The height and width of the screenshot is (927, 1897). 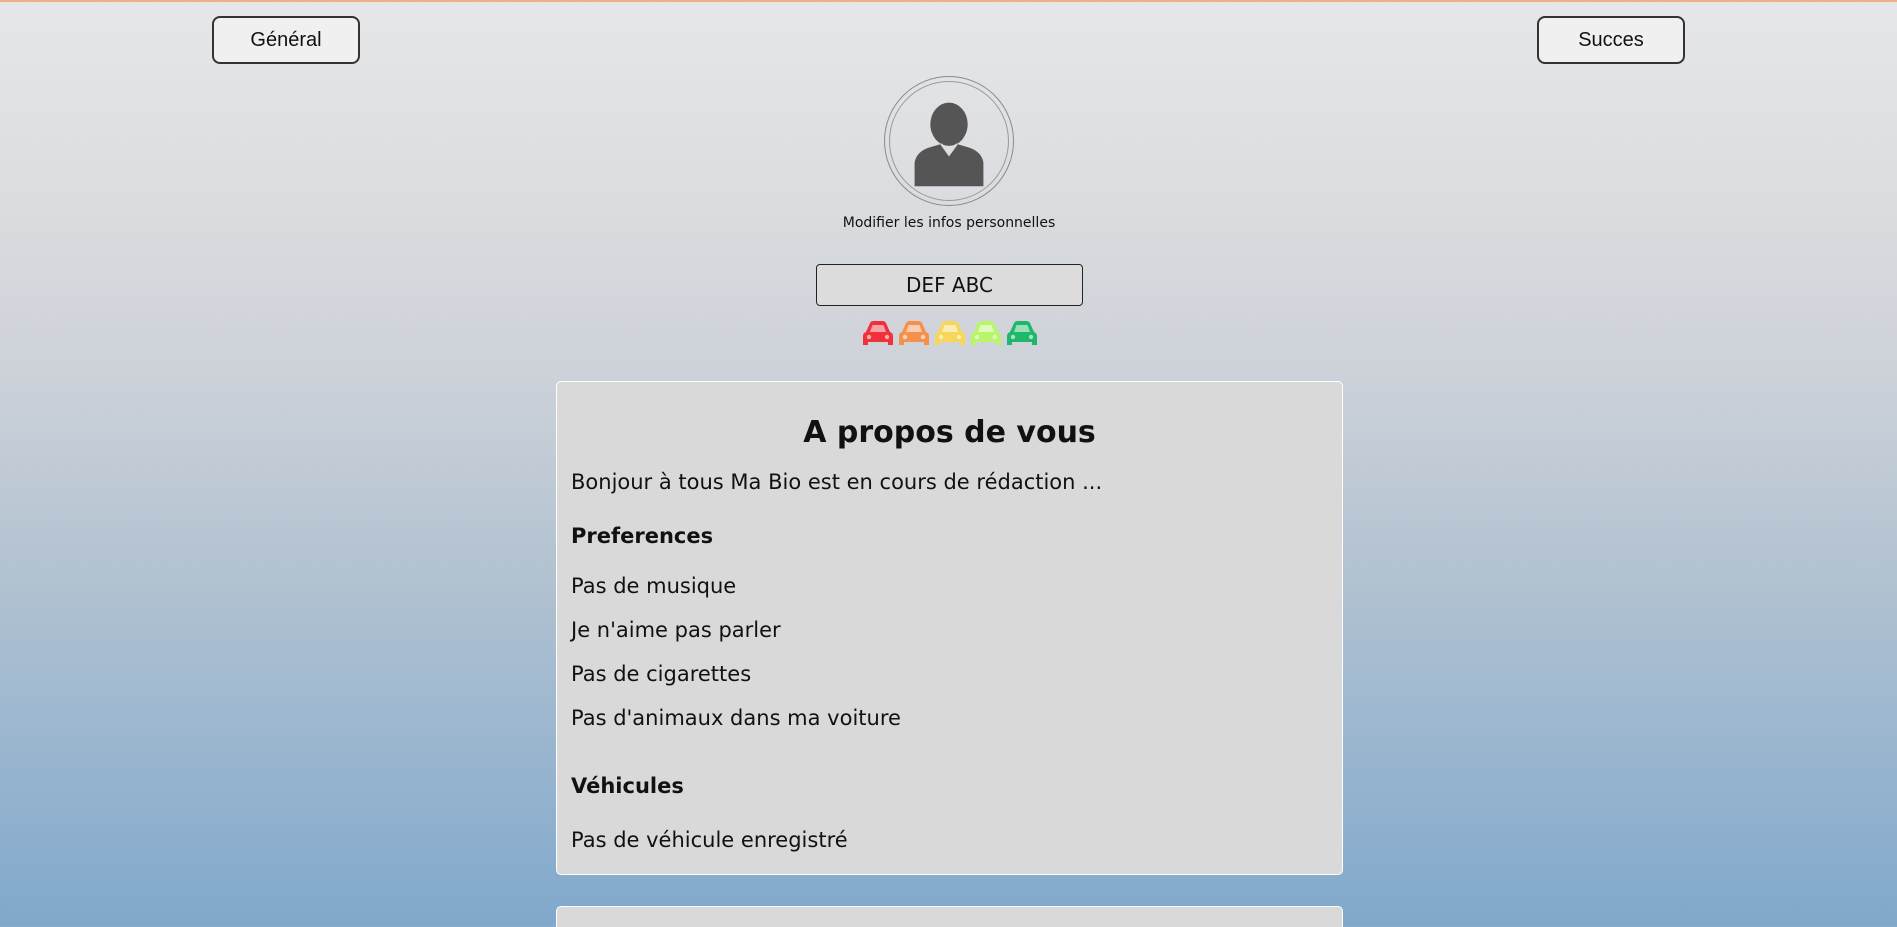 What do you see at coordinates (661, 674) in the screenshot?
I see `list-item: Pas de cigarettes` at bounding box center [661, 674].